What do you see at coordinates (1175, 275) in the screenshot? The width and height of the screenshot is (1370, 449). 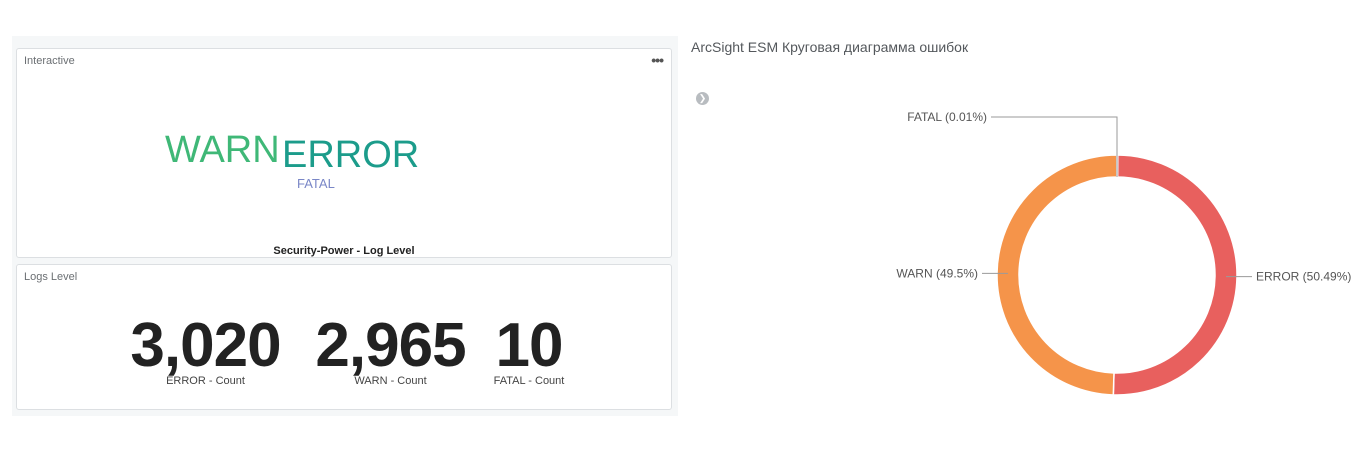 I see `donut-slice-error` at bounding box center [1175, 275].